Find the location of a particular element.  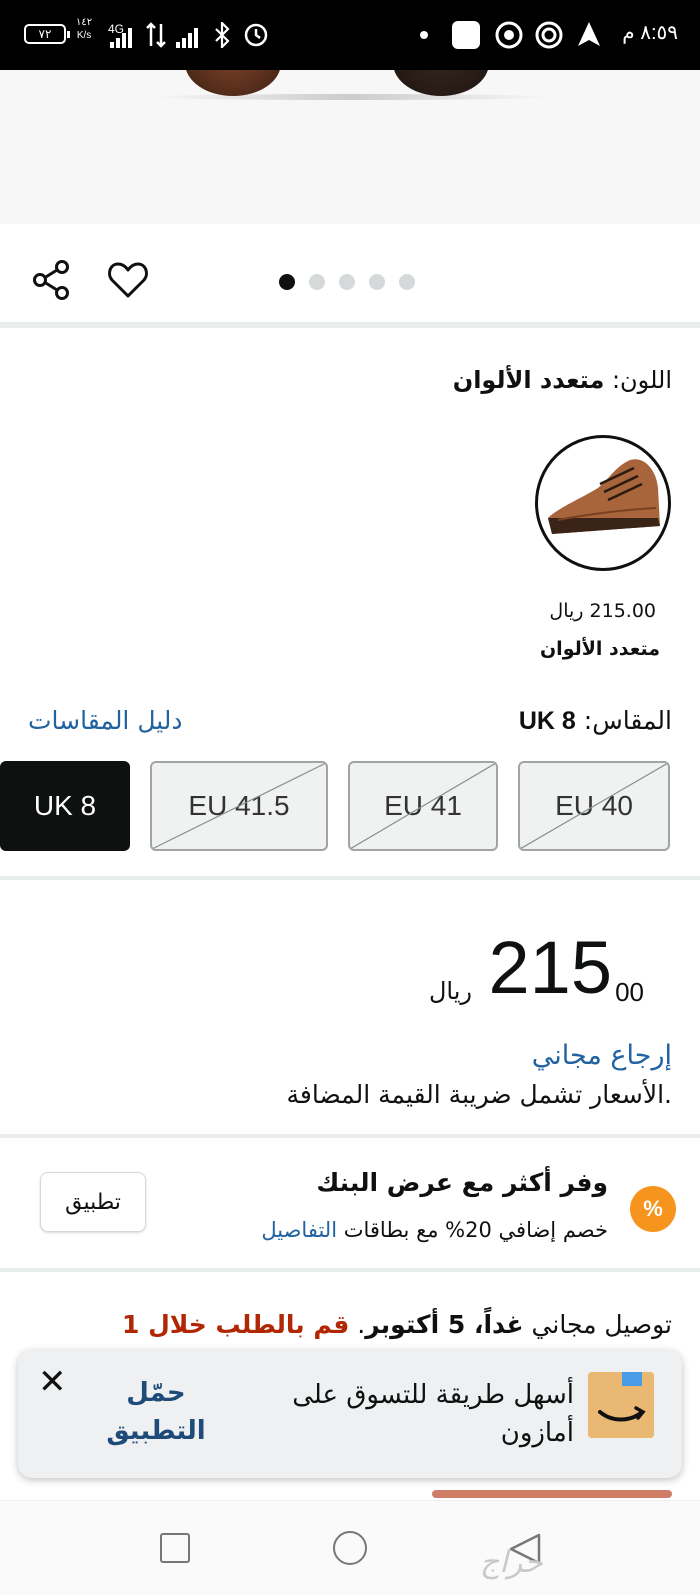

status-bar: ٧٢ ١٤٢ K/s 4G ٨:٥٩ م is located at coordinates (350, 35).